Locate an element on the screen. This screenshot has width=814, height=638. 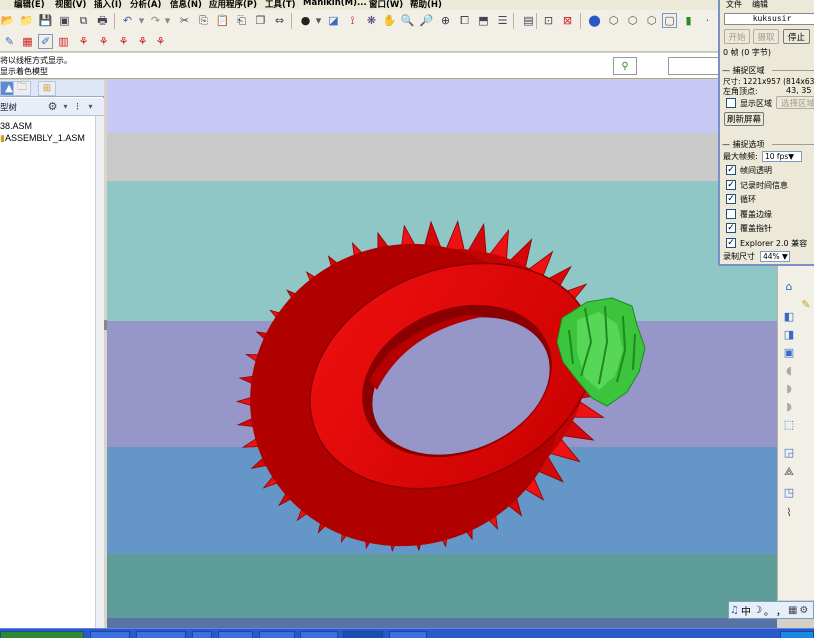
ime-toolbar: ♫ 中 ☽ 。 ， ▦ ⚙ is located at coordinates (771, 610).